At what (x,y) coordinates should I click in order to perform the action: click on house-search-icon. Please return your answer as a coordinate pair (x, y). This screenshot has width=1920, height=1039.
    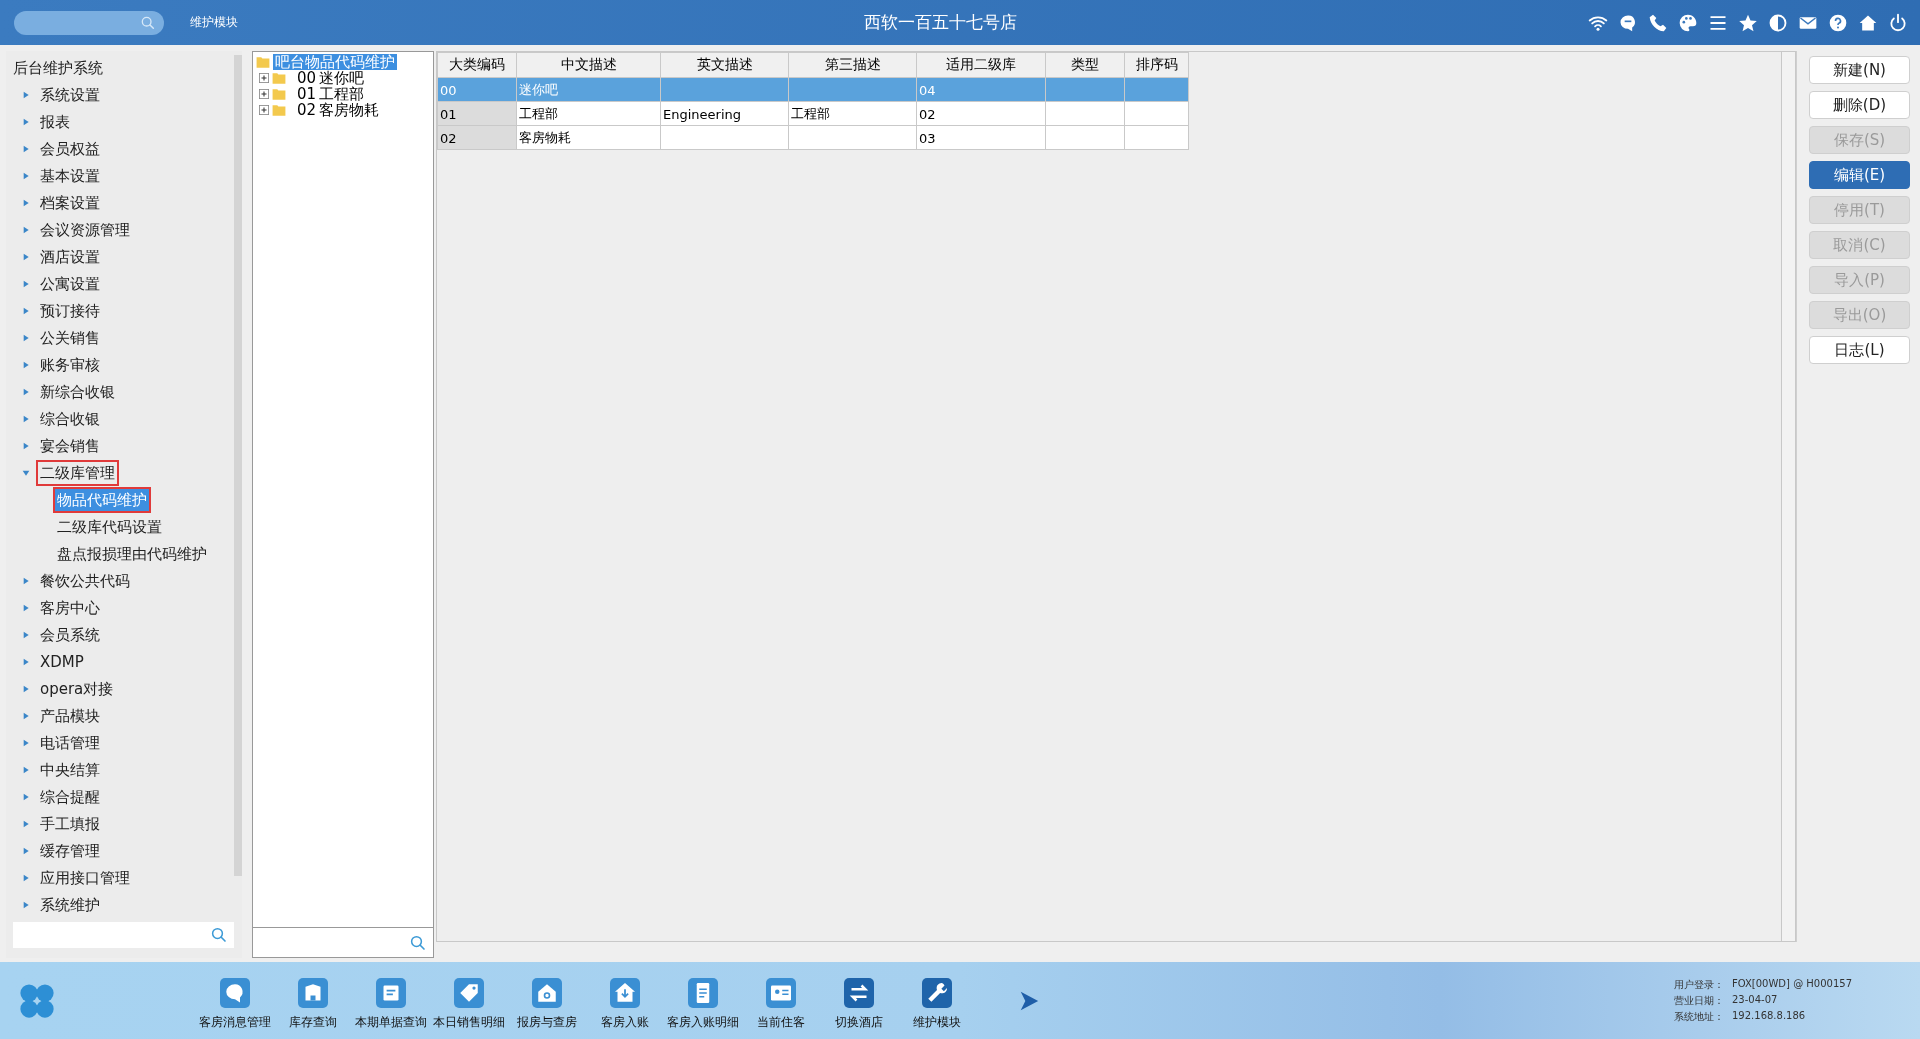
    Looking at the image, I should click on (547, 993).